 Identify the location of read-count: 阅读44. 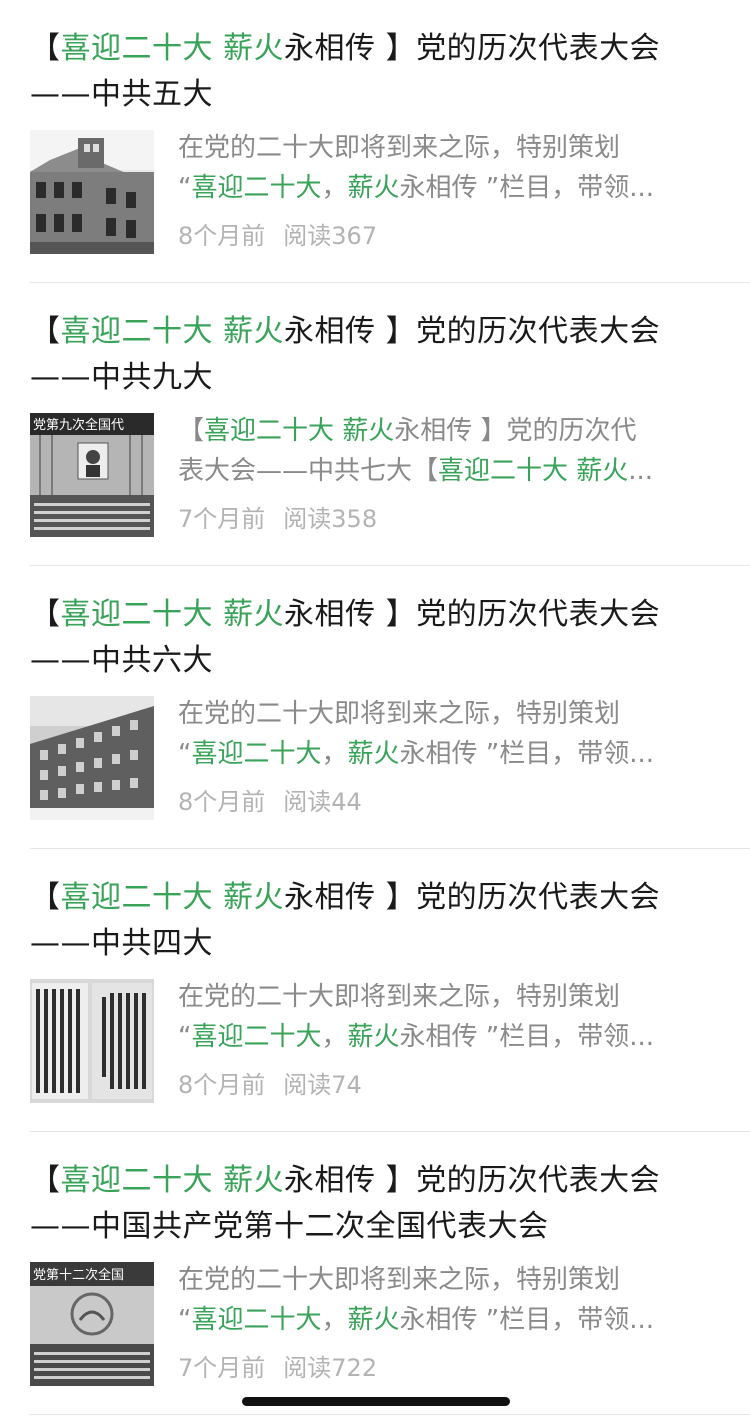
(322, 802).